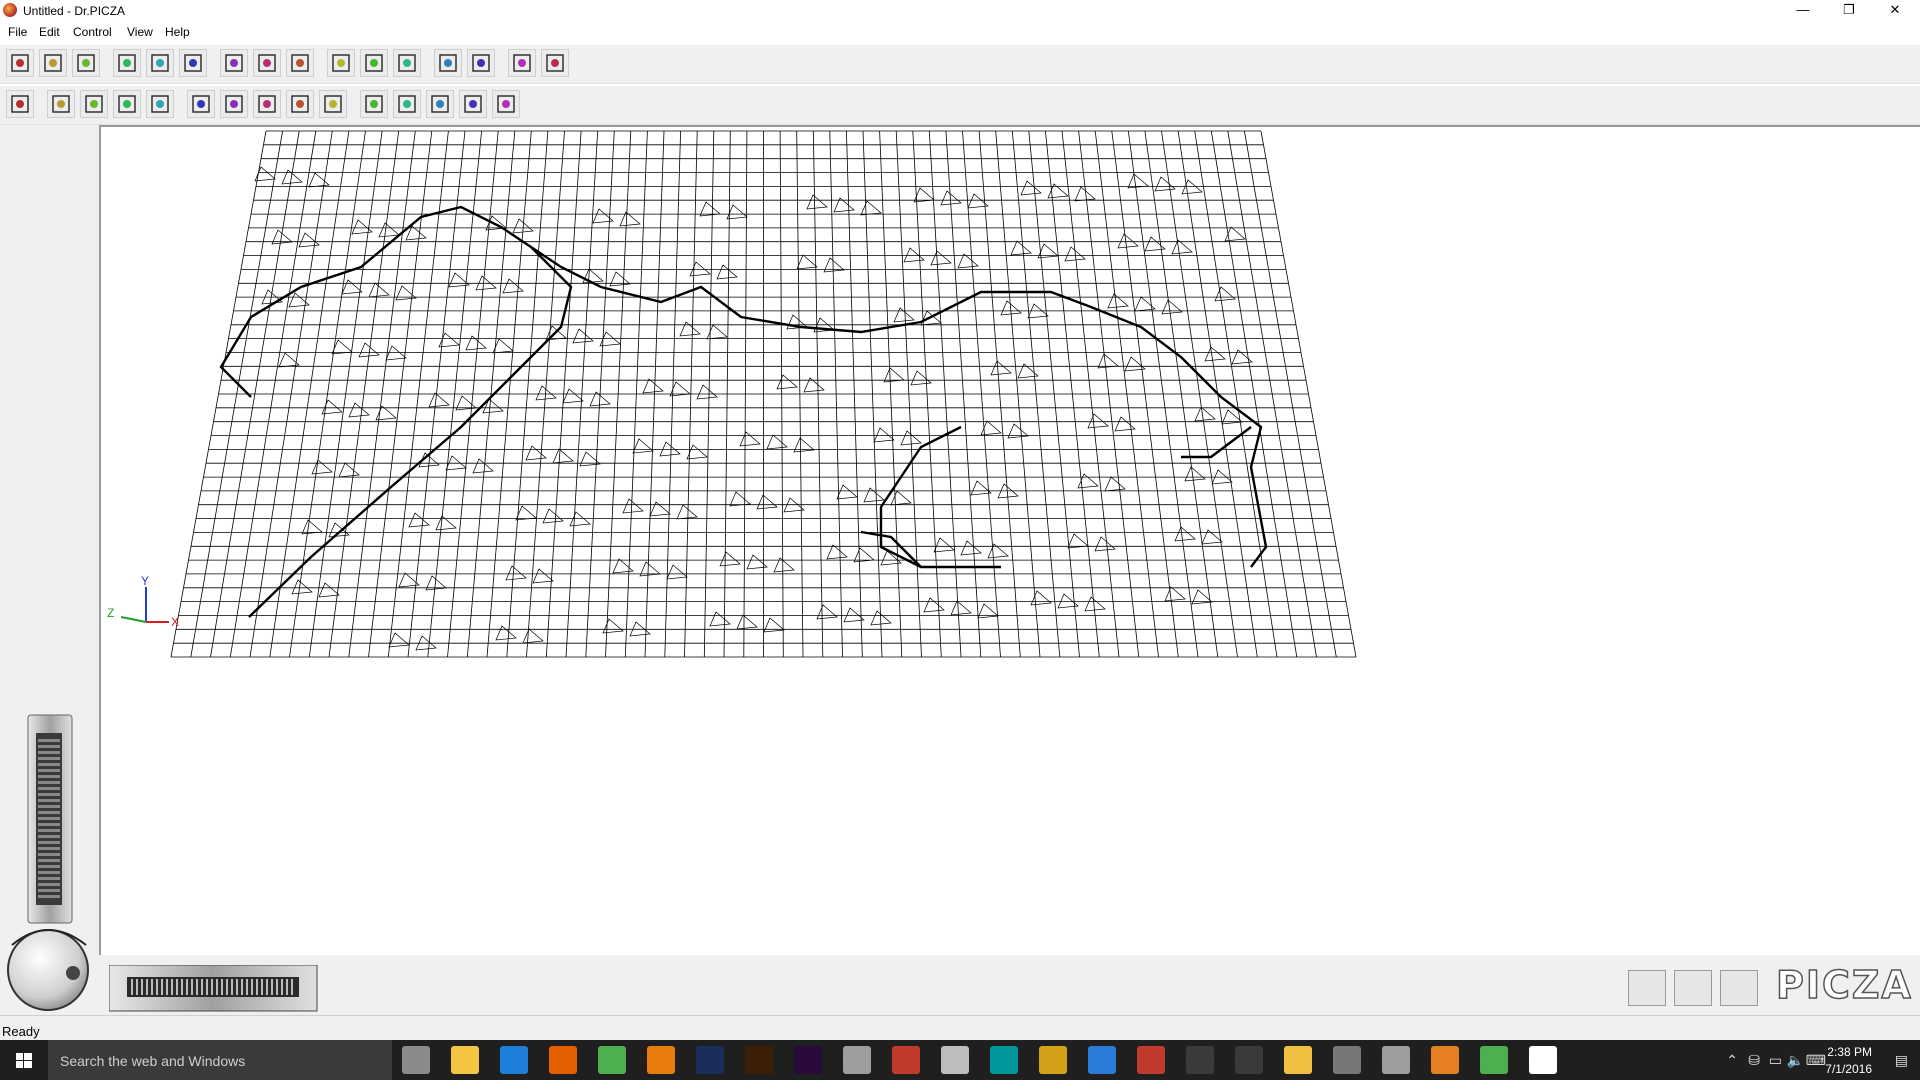 Image resolution: width=1920 pixels, height=1085 pixels. I want to click on curve-tool-icon, so click(267, 104).